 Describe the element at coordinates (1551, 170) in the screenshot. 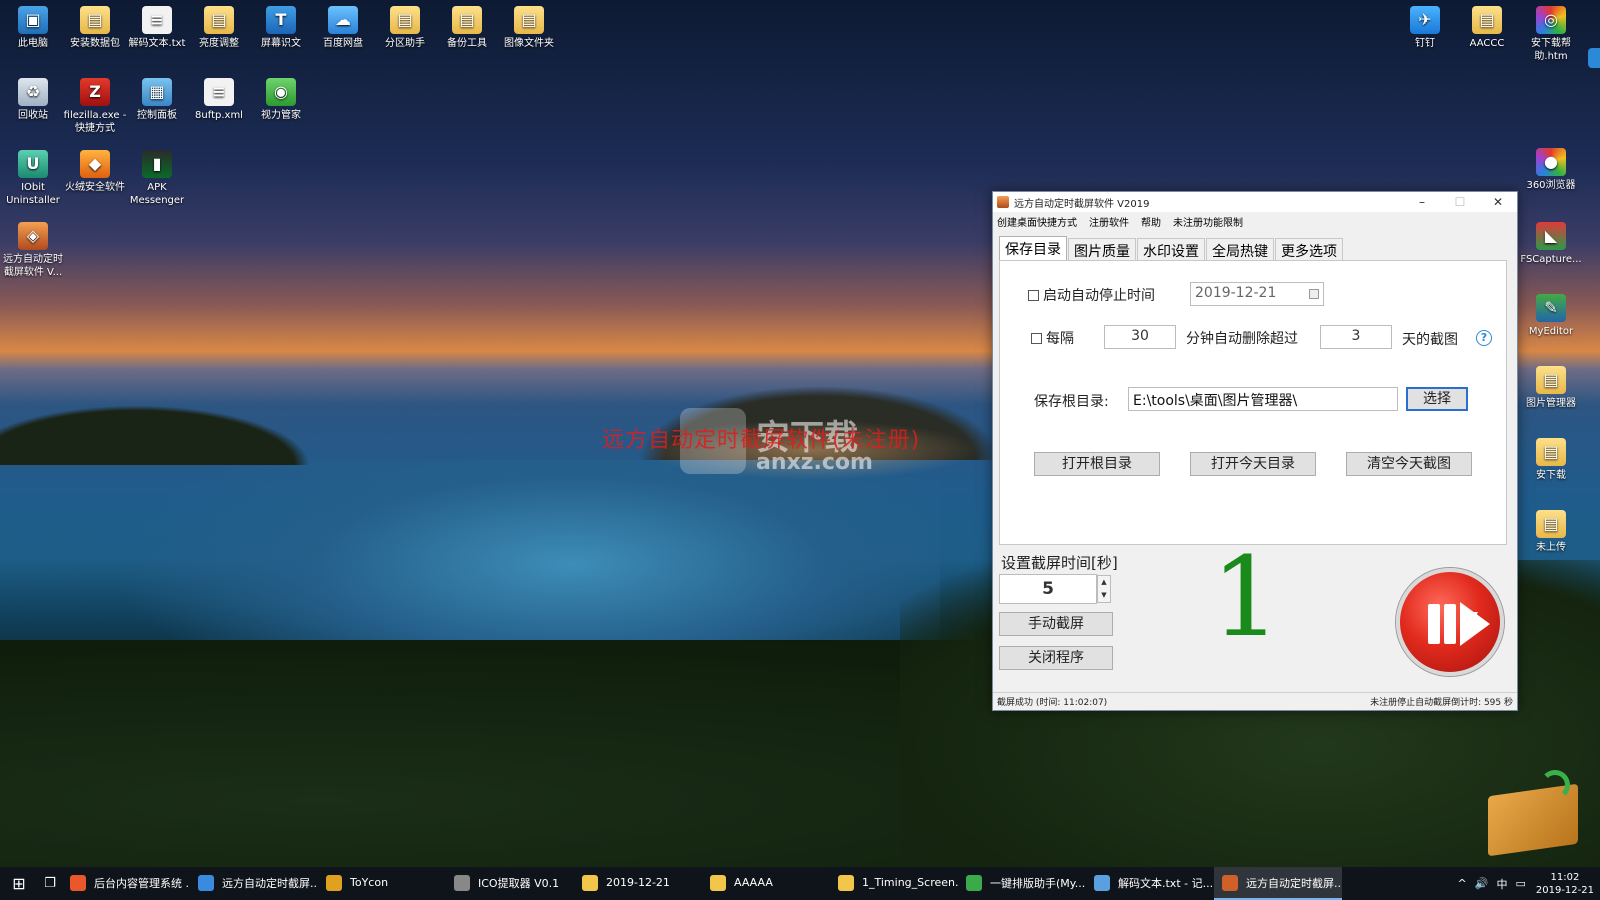

I see `desktop-icon-360-browser: ● 360浏览器` at that location.